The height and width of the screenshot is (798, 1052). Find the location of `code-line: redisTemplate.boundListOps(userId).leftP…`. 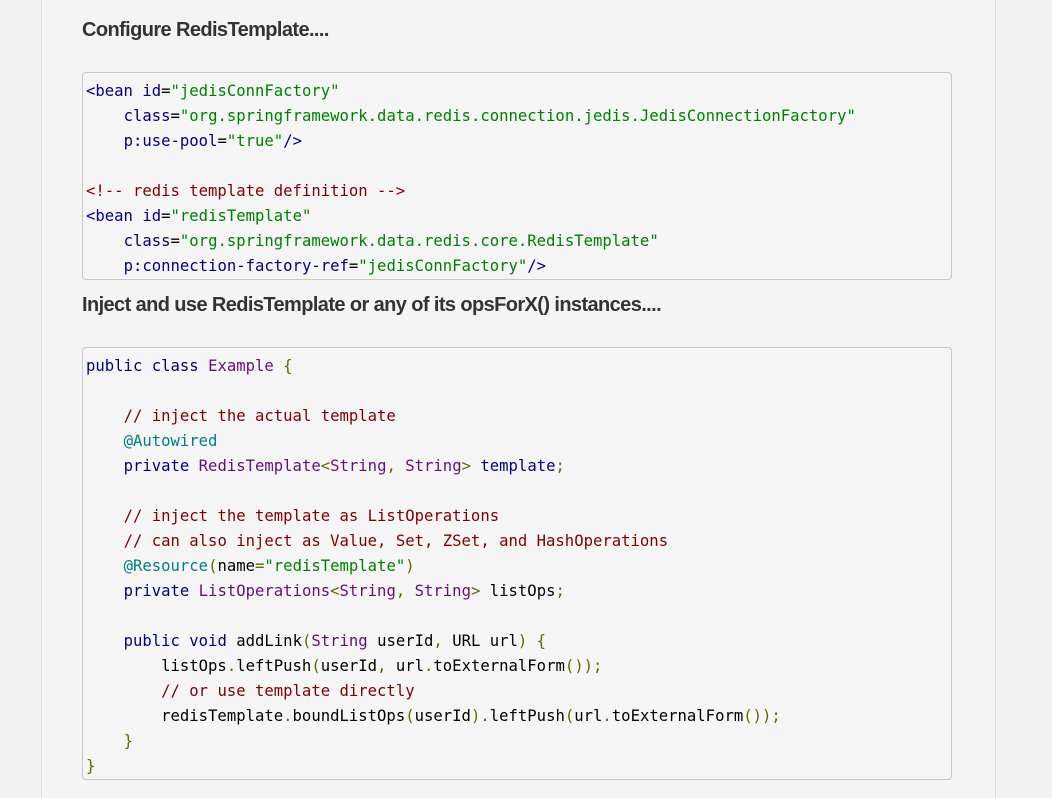

code-line: redisTemplate.boundListOps(userId).leftP… is located at coordinates (518, 716).